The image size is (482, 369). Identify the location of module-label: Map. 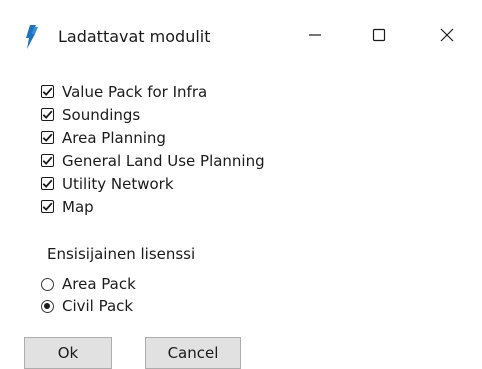
(78, 206).